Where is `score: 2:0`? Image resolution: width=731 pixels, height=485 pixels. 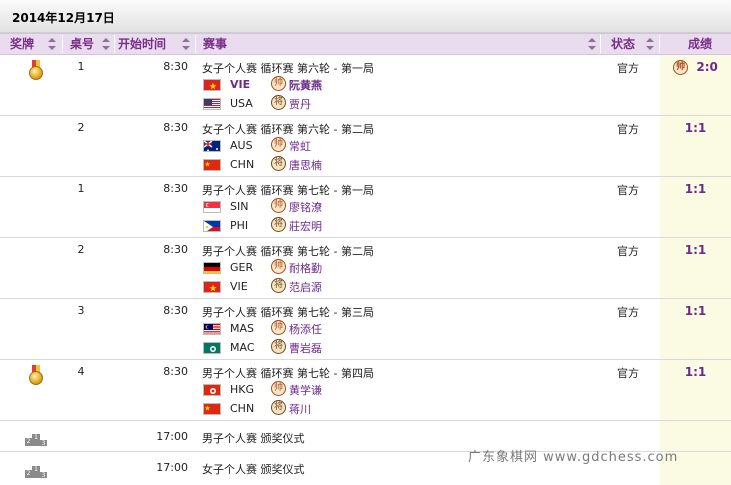
score: 2:0 is located at coordinates (707, 67).